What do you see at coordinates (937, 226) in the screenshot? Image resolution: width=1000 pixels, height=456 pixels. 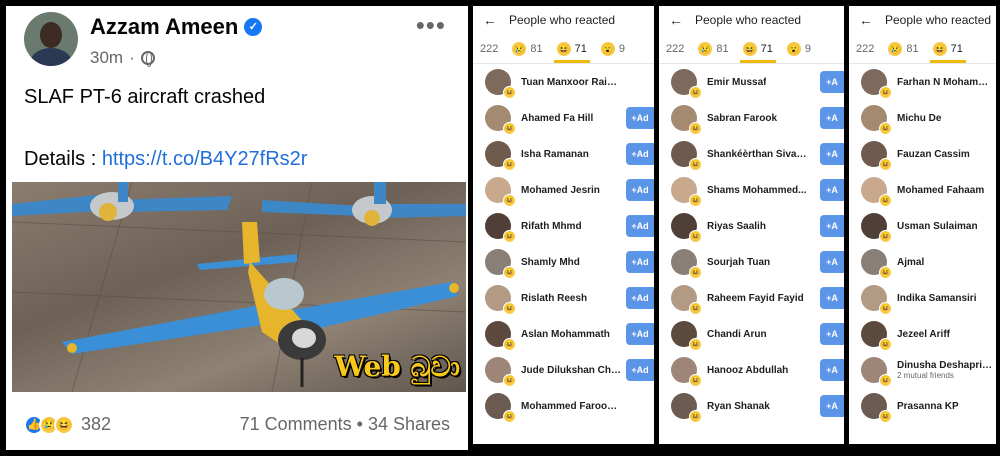 I see `person-name: Usman Sulaiman` at bounding box center [937, 226].